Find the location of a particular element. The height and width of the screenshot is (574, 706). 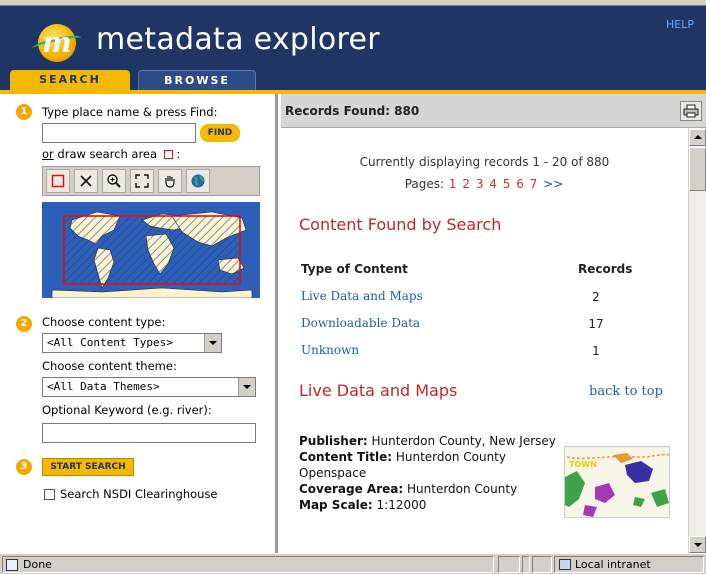

page-link-6: 6 is located at coordinates (520, 184).